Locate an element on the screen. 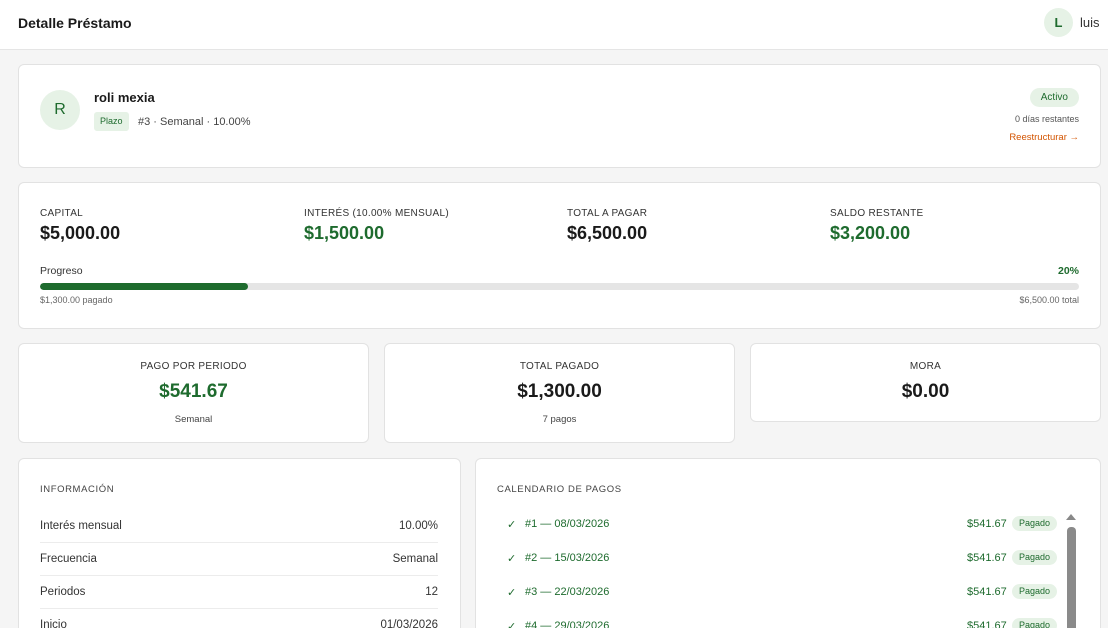  schedule-label: #3 — 22/03/2026 is located at coordinates (567, 592).